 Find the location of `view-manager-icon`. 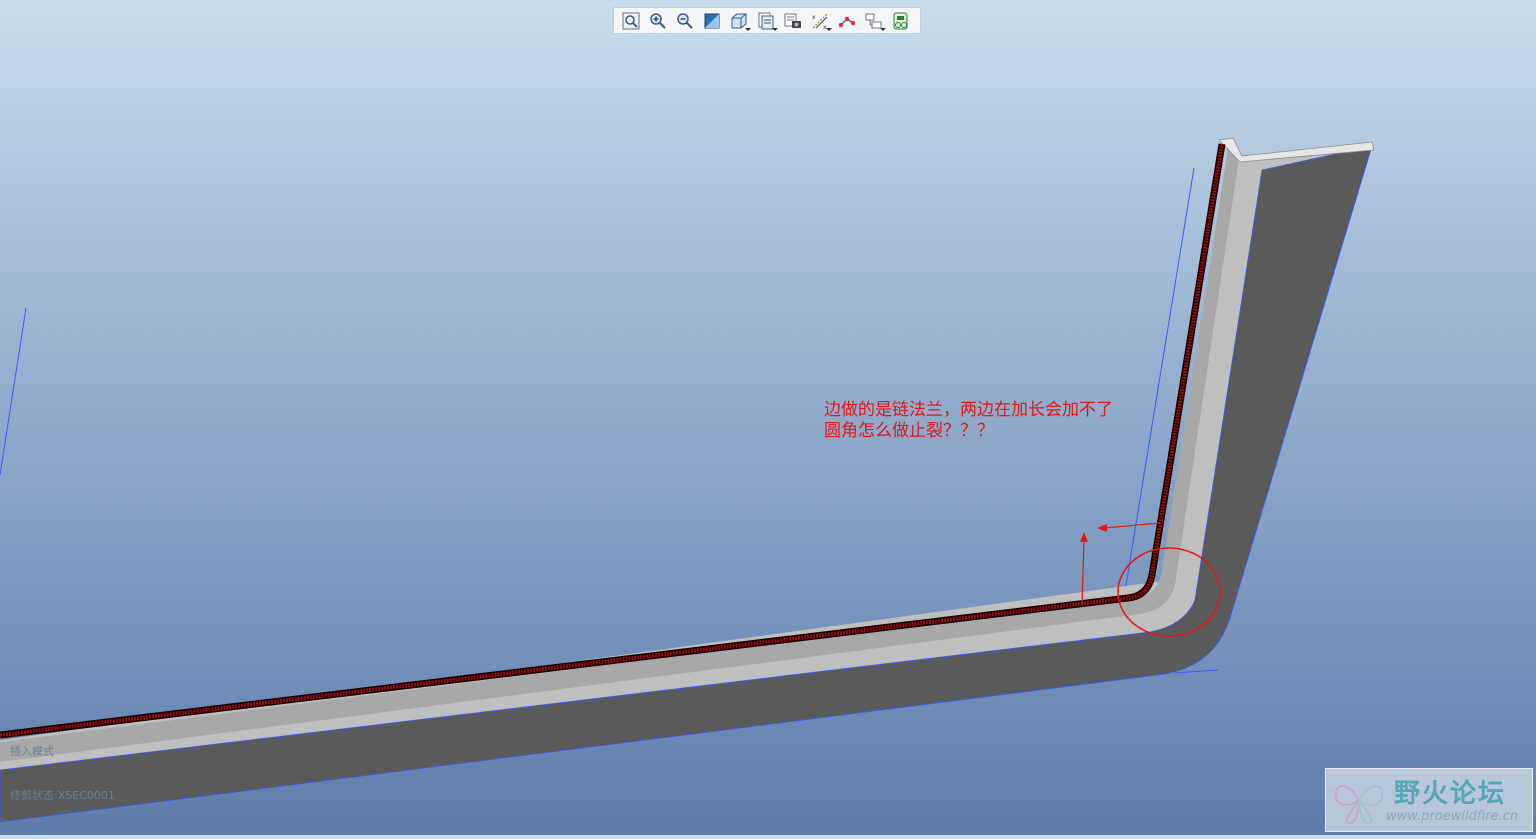

view-manager-icon is located at coordinates (792, 20).